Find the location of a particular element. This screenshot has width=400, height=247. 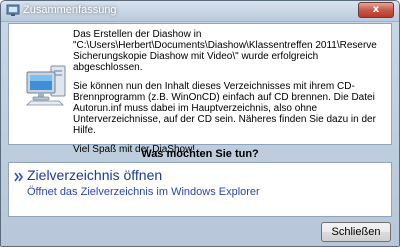

window-title: Zusammenfassung is located at coordinates (70, 10).